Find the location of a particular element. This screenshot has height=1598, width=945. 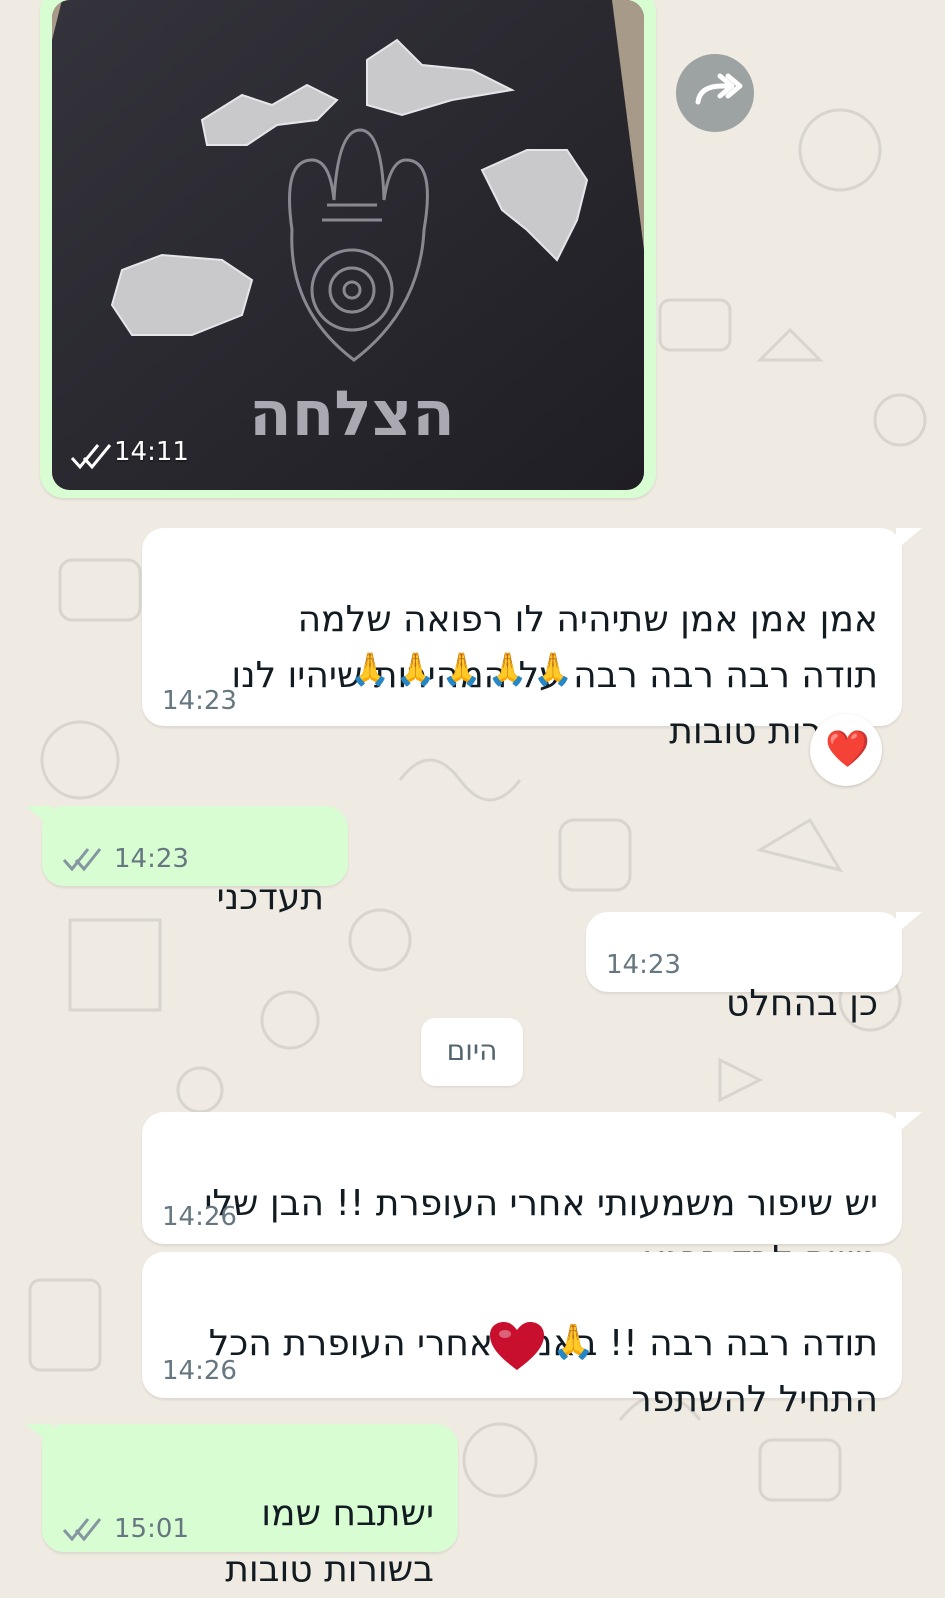

message-text: כן בהחלט is located at coordinates (802, 1003).